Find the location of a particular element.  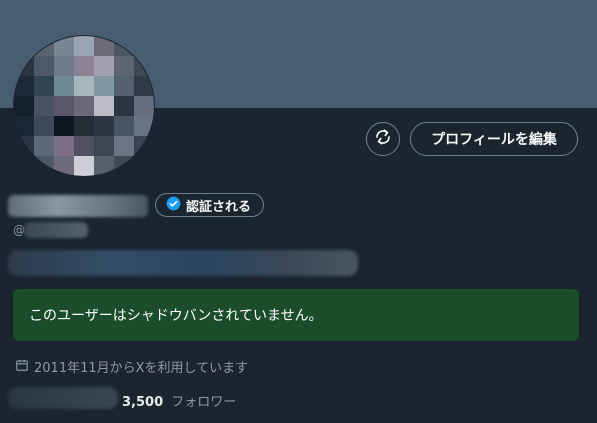

calendar-icon is located at coordinates (22, 367).